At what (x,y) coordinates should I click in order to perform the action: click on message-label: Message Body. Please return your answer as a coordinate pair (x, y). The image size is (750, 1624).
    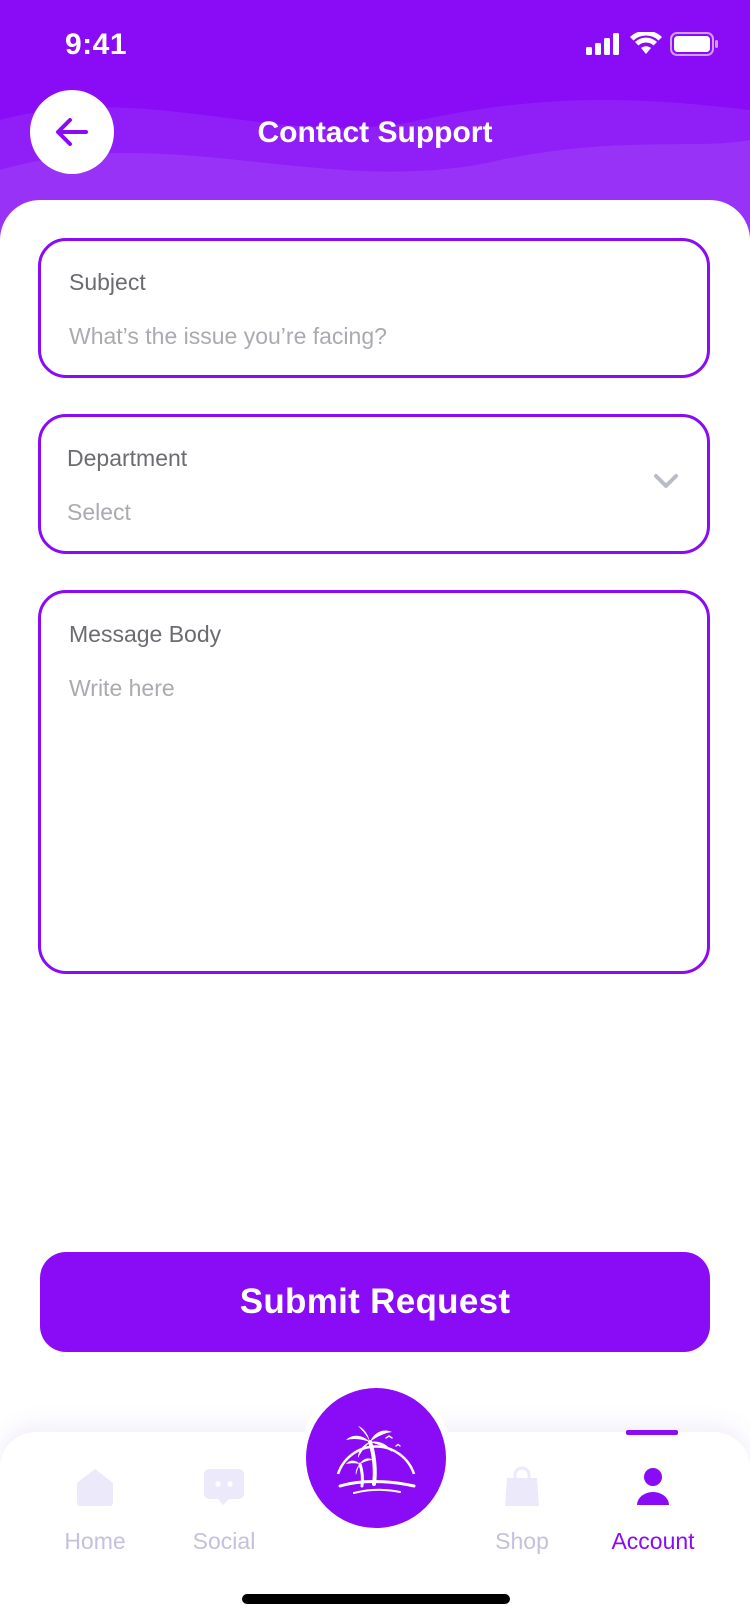
    Looking at the image, I should click on (145, 634).